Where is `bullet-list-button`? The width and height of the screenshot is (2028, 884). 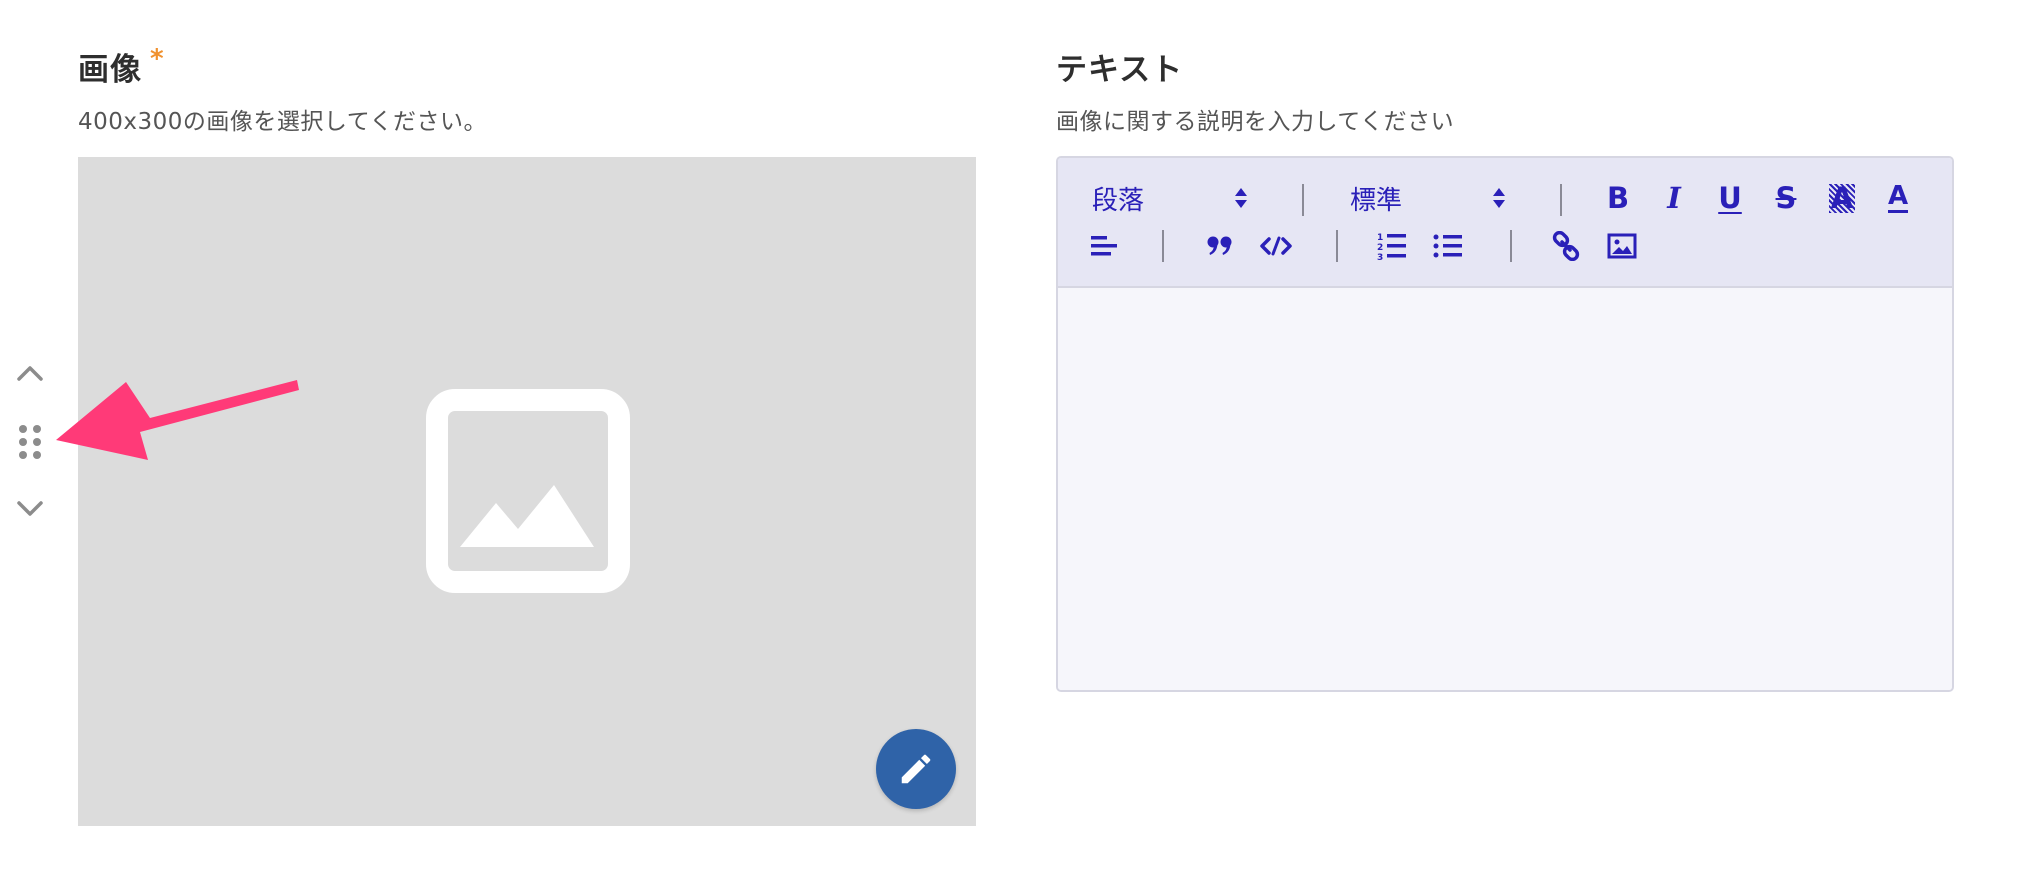 bullet-list-button is located at coordinates (1448, 246).